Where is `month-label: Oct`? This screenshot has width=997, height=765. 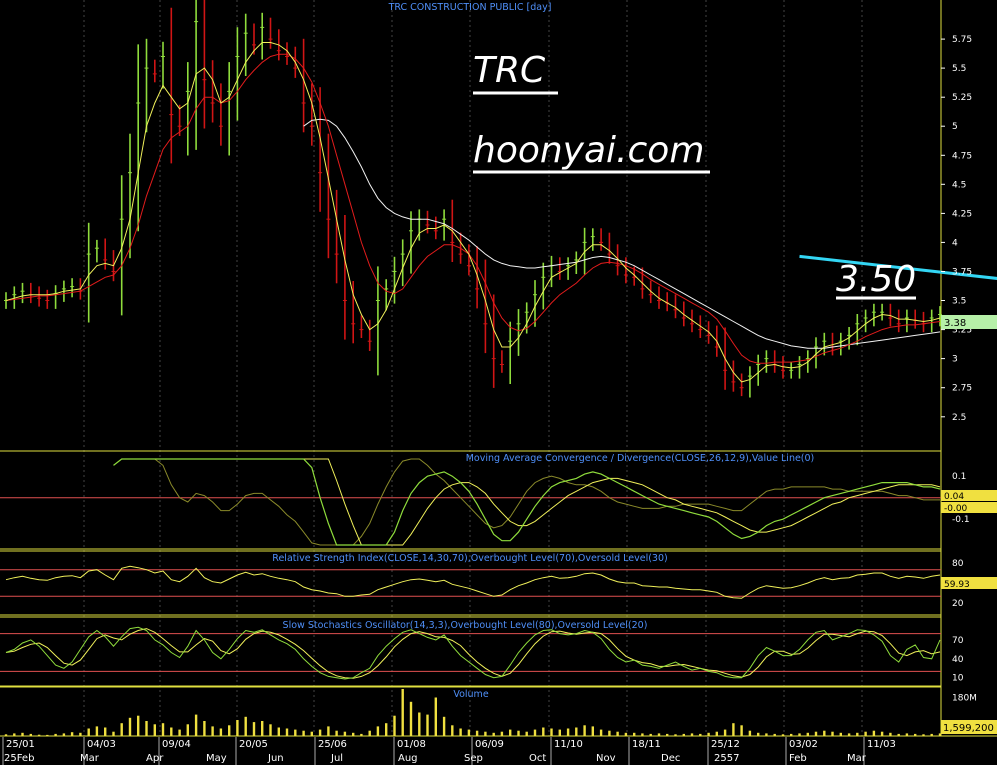
month-label: Oct is located at coordinates (537, 758).